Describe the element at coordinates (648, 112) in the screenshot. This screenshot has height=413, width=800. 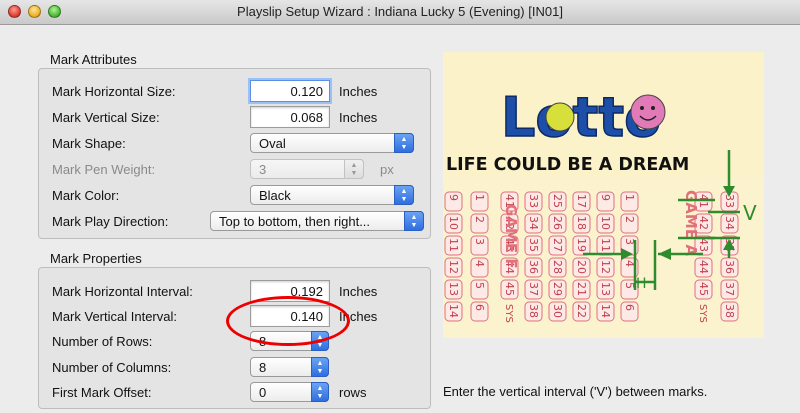
I see `smiley-ball-icon` at that location.